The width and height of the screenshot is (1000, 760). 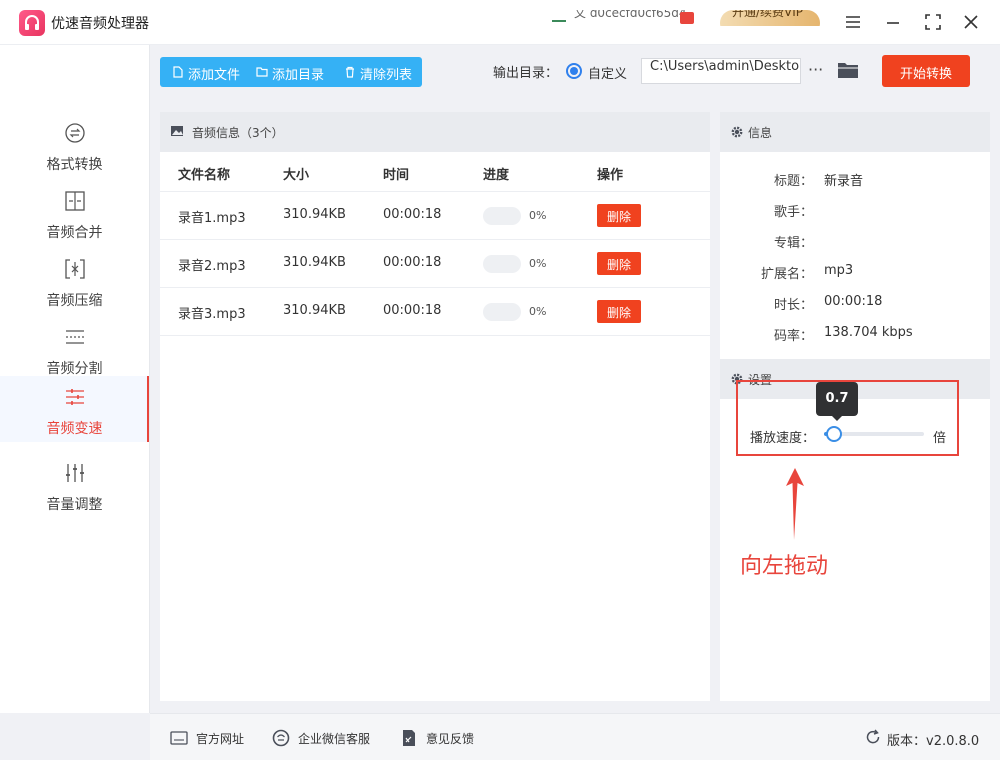 I want to click on chat-icon, so click(x=281, y=738).